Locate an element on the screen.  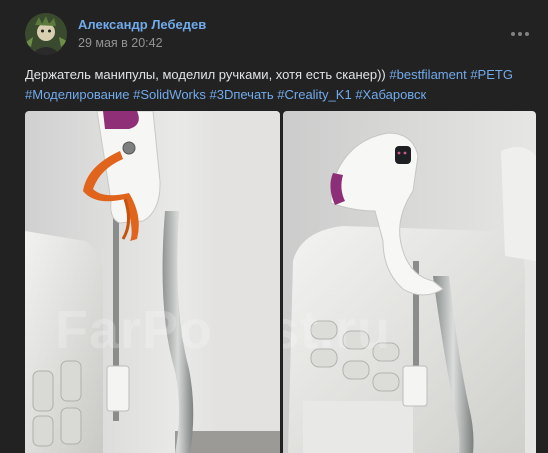
hashtag-link: #Creality_K1 is located at coordinates (314, 94).